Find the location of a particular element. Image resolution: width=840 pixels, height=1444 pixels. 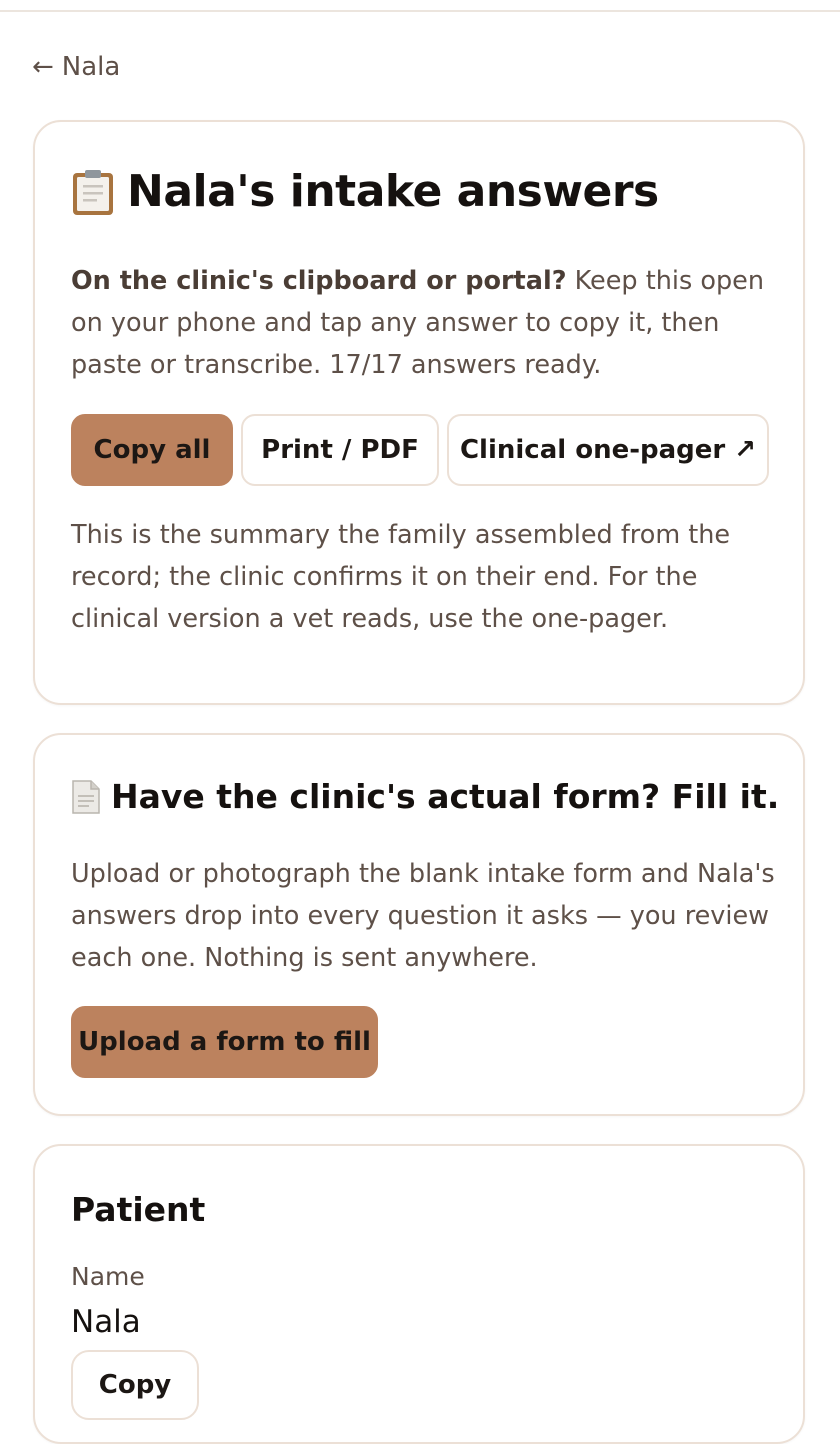

page-title: Nala's intake answers is located at coordinates (365, 191).